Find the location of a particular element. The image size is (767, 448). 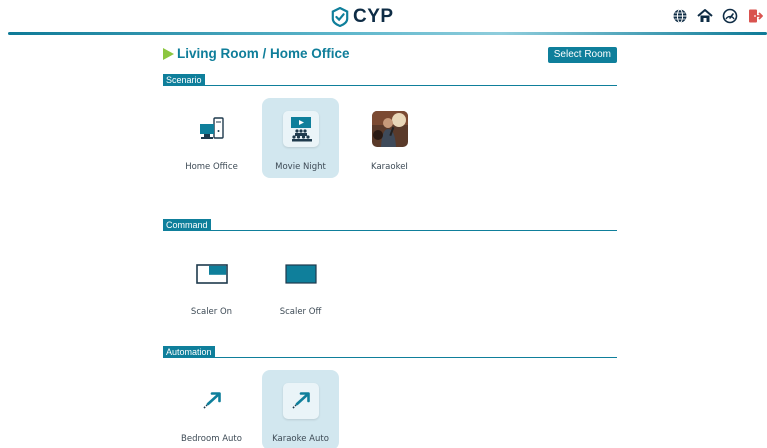

logout-icon is located at coordinates (755, 16).